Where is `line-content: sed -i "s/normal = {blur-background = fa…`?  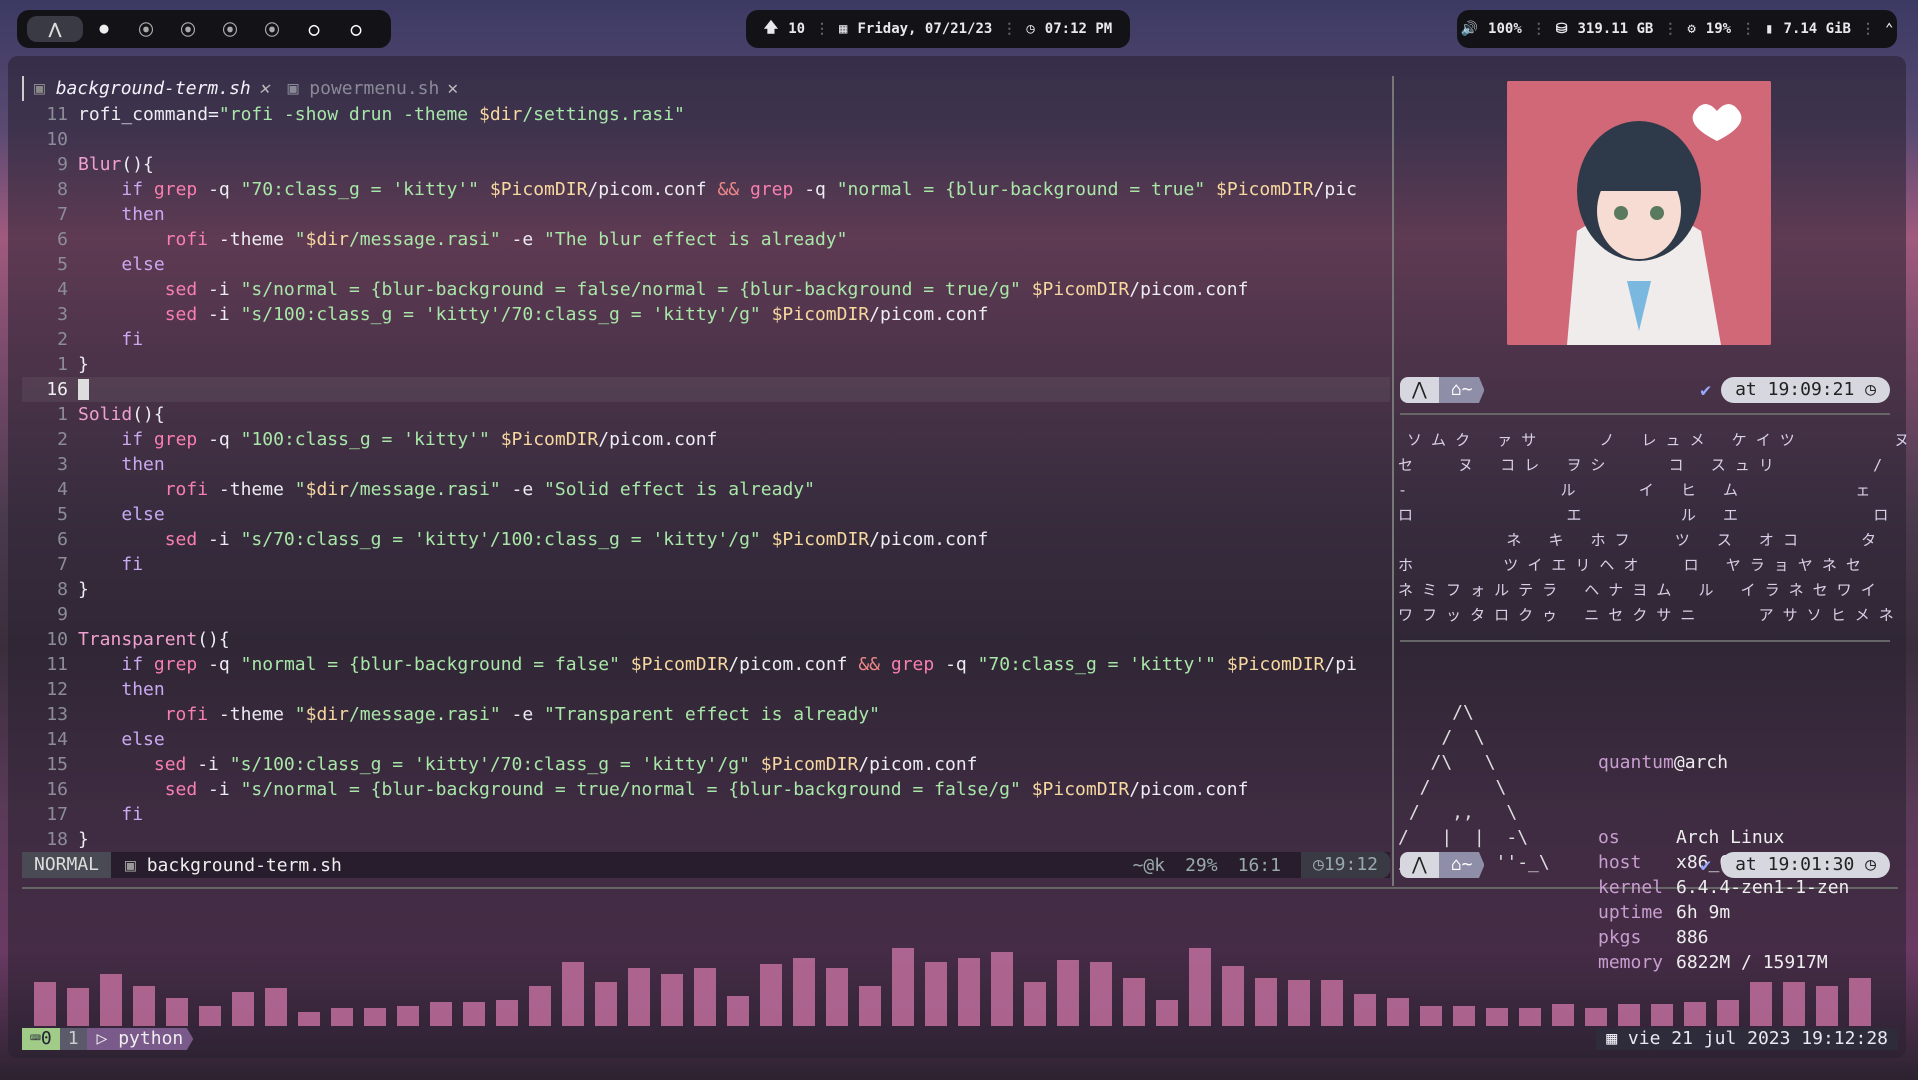
line-content: sed -i "s/normal = {blur-background = fa… is located at coordinates (663, 289).